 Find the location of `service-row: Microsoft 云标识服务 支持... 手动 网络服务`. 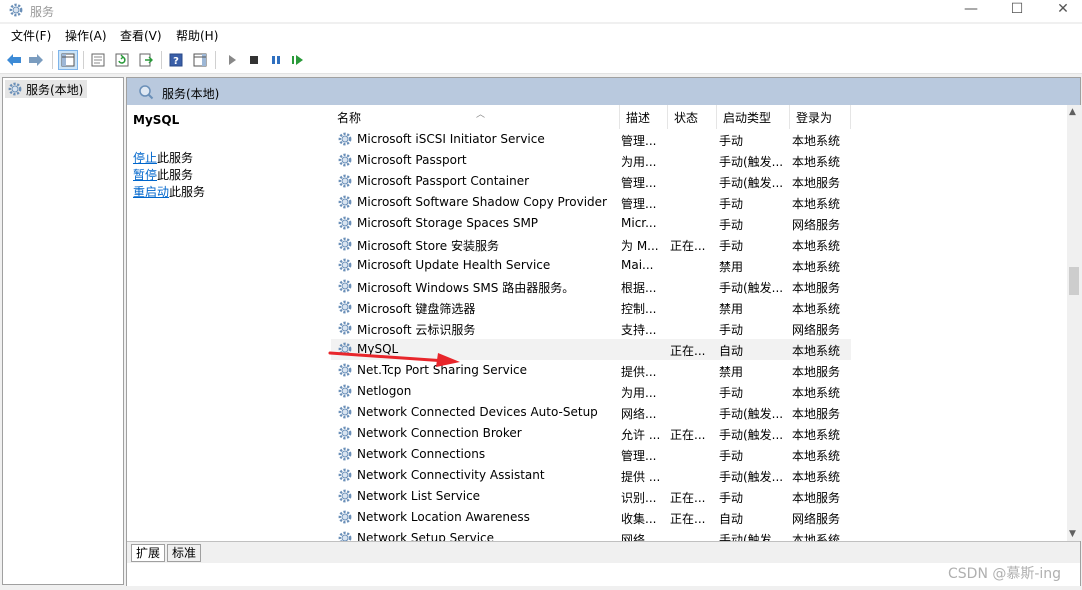

service-row: Microsoft 云标识服务 支持... 手动 网络服务 is located at coordinates (591, 328).